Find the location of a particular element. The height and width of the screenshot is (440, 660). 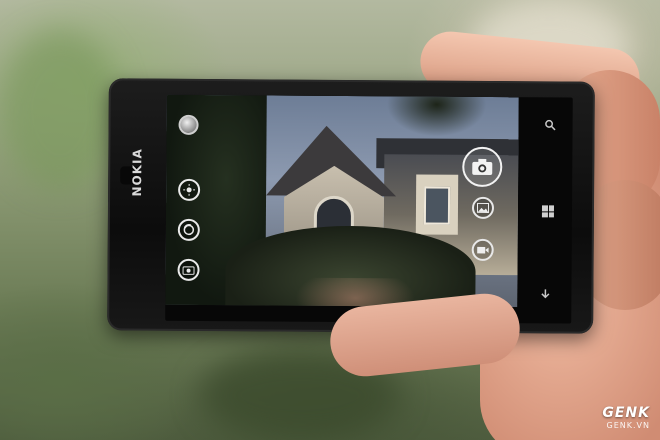

video-mode-button is located at coordinates (482, 249).